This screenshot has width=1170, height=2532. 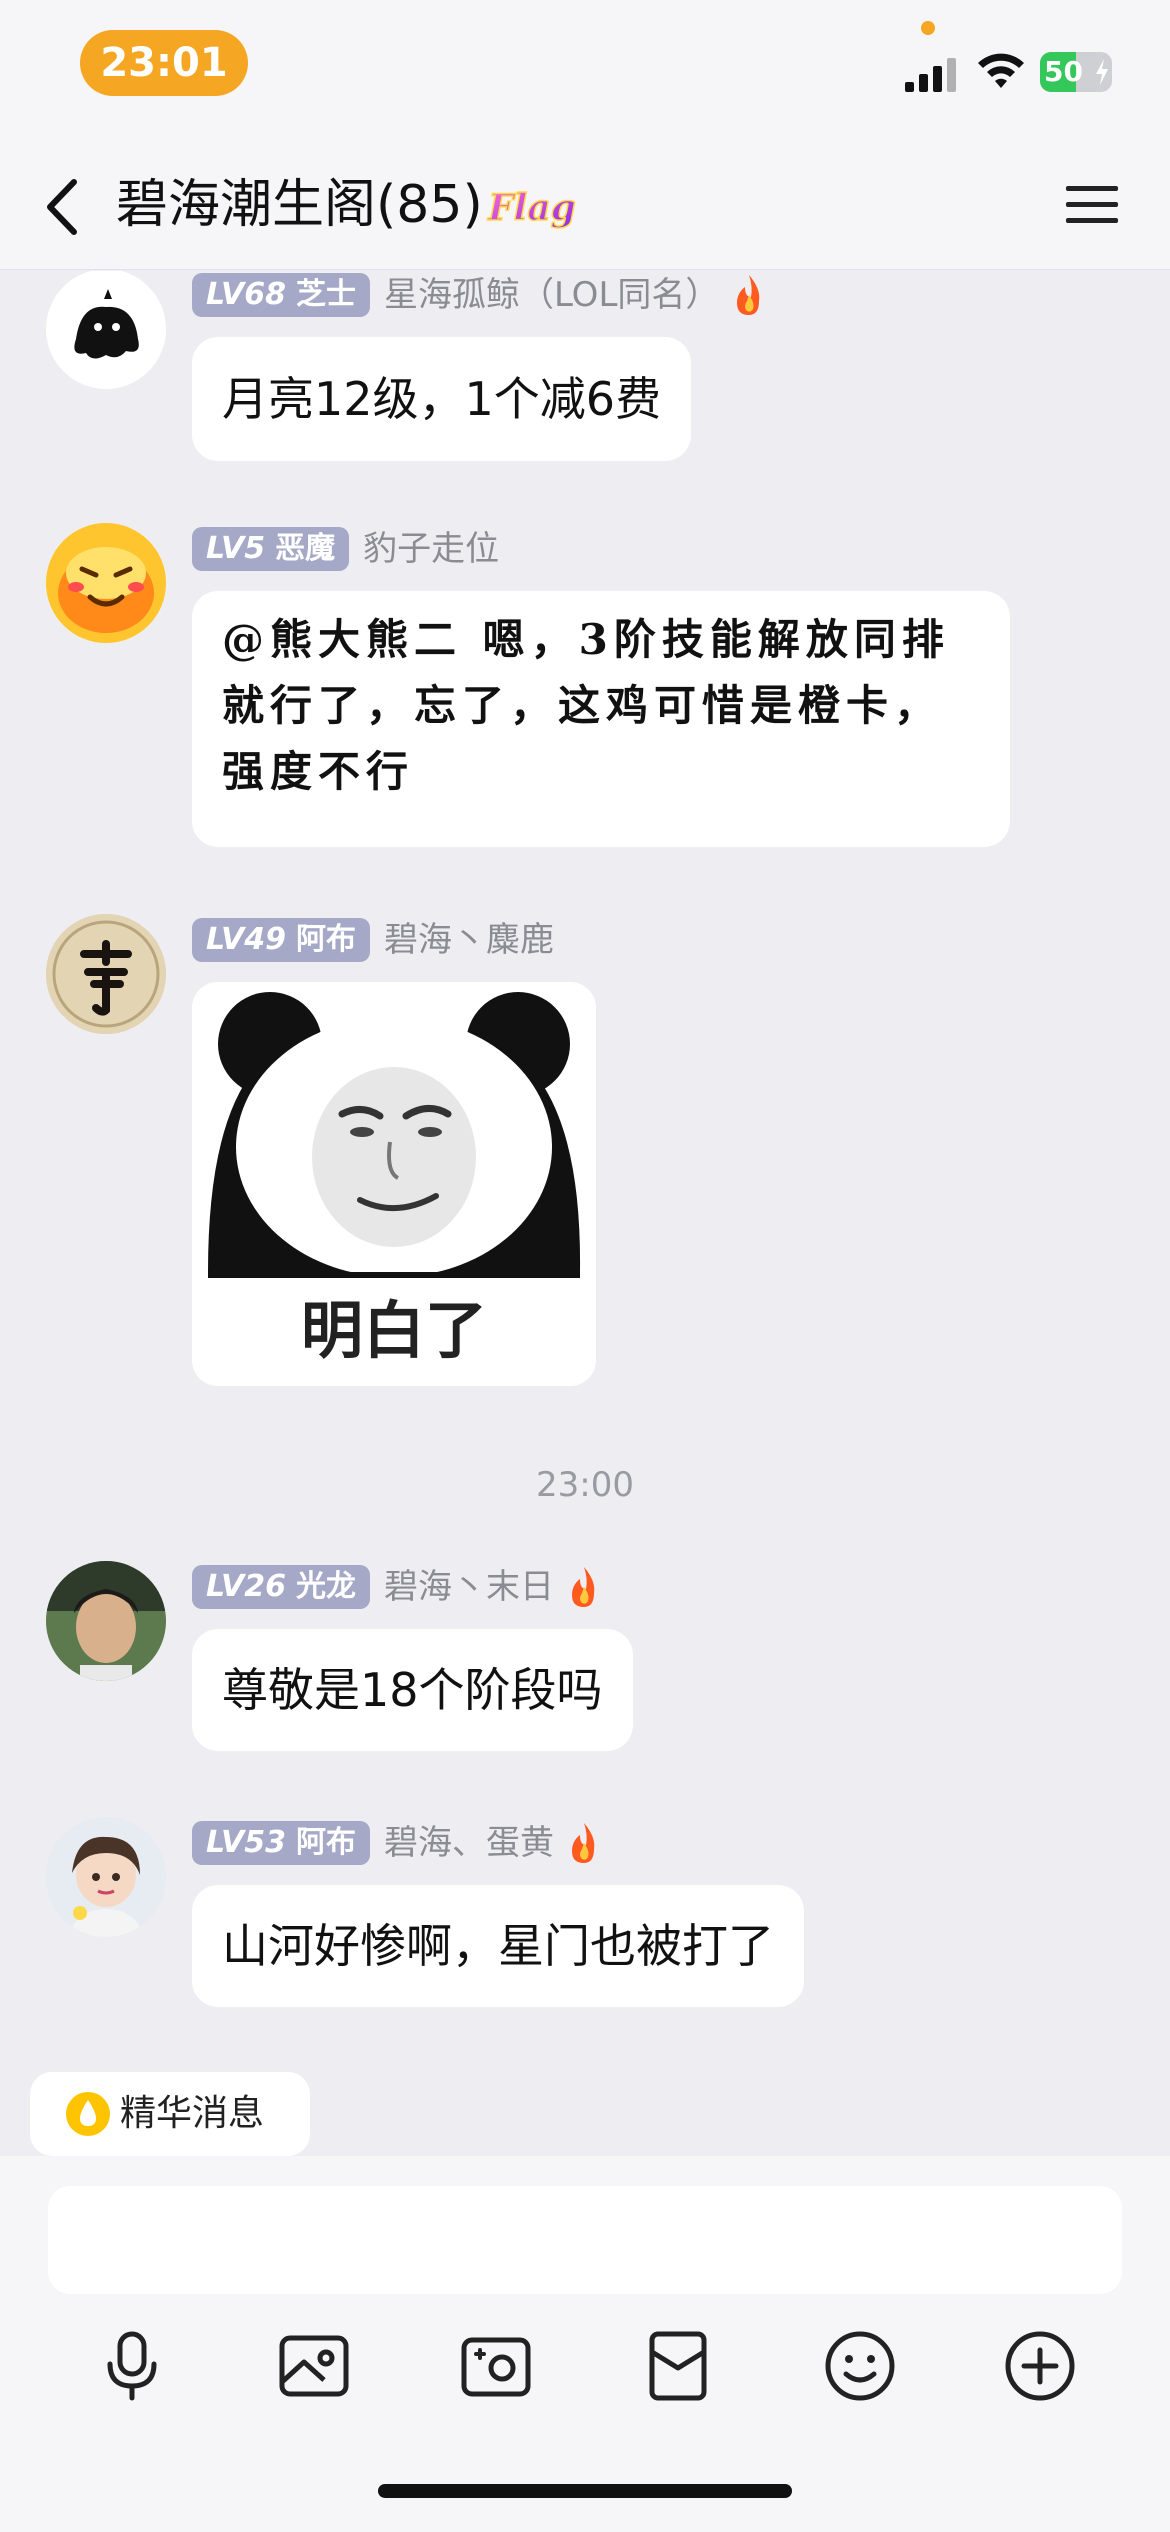 What do you see at coordinates (412, 1690) in the screenshot?
I see `message-bubble: 尊敬是18个阶段吗` at bounding box center [412, 1690].